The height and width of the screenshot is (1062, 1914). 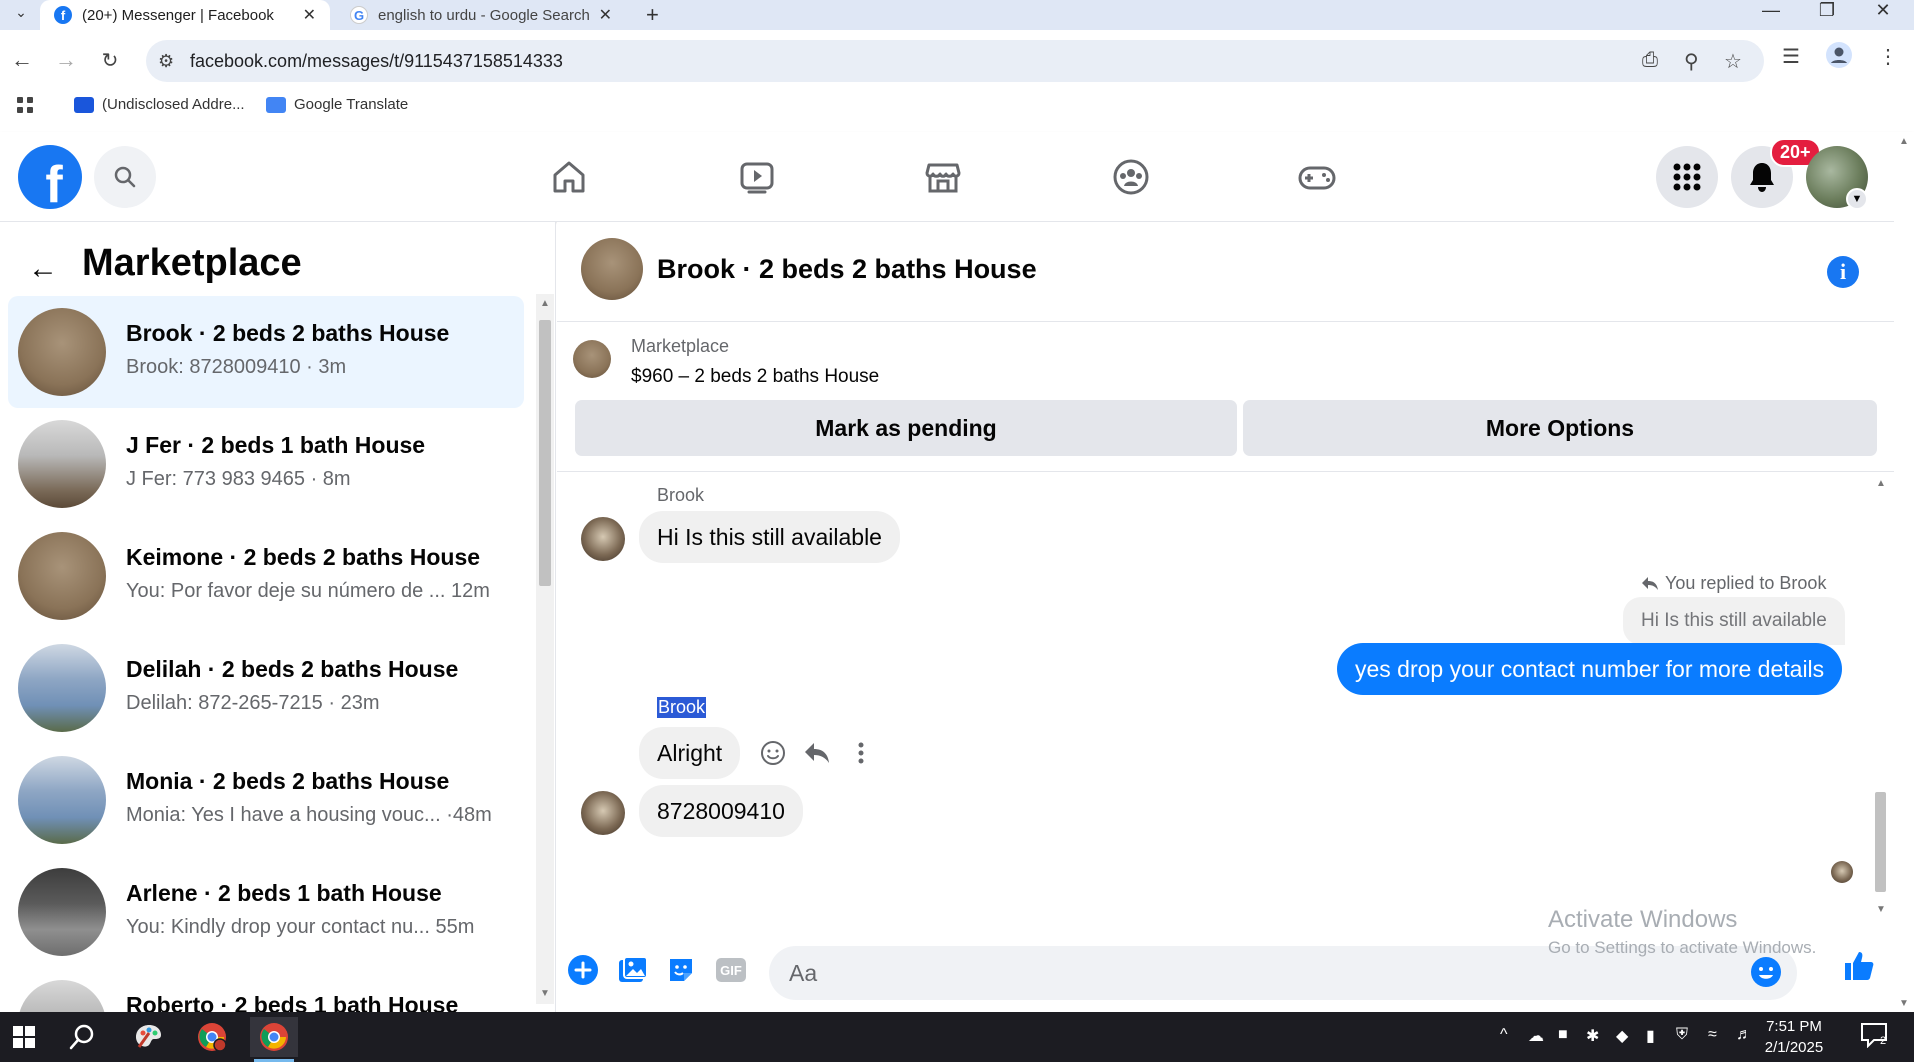 I want to click on chrome-profile-icon, so click(x=212, y=1037).